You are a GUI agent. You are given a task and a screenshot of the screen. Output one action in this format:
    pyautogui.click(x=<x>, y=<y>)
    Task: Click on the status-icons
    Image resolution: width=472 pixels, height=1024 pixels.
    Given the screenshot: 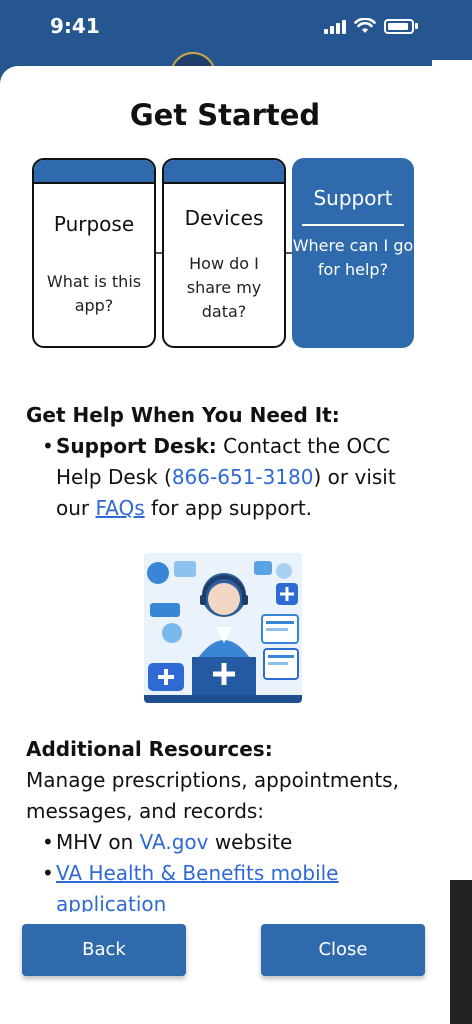 What is the action you would take?
    pyautogui.click(x=371, y=26)
    